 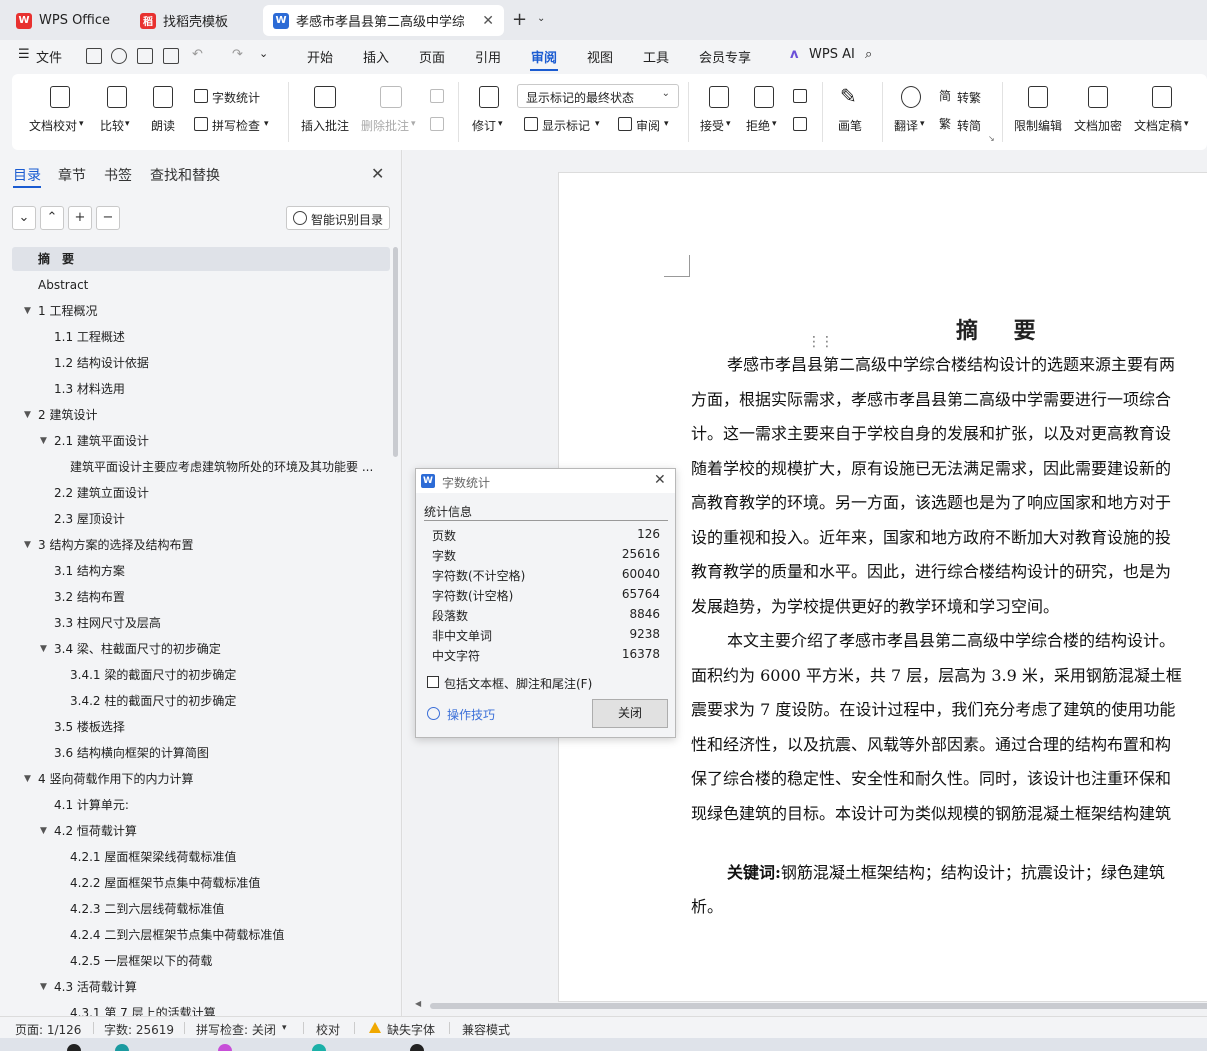 I want to click on save-icon, so click(x=94, y=56).